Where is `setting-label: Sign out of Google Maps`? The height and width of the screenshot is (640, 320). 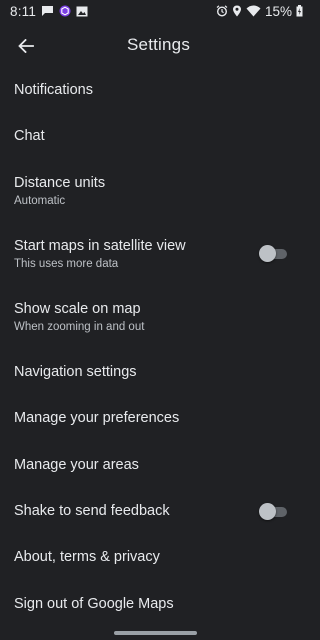
setting-label: Sign out of Google Maps is located at coordinates (94, 604).